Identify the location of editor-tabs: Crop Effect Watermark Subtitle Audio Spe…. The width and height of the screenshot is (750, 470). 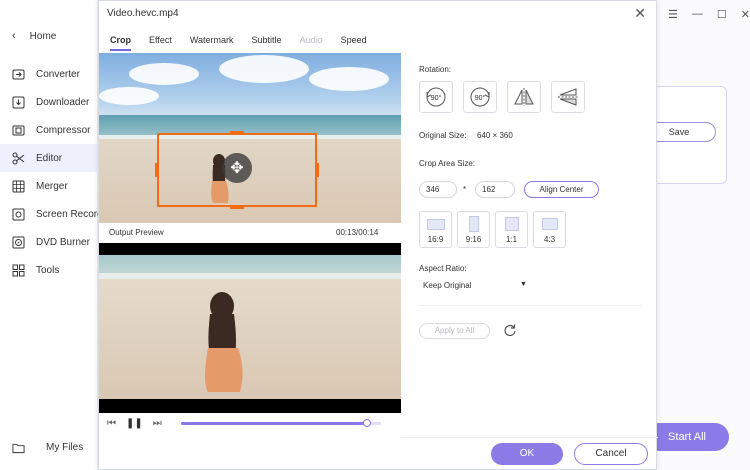
(247, 43).